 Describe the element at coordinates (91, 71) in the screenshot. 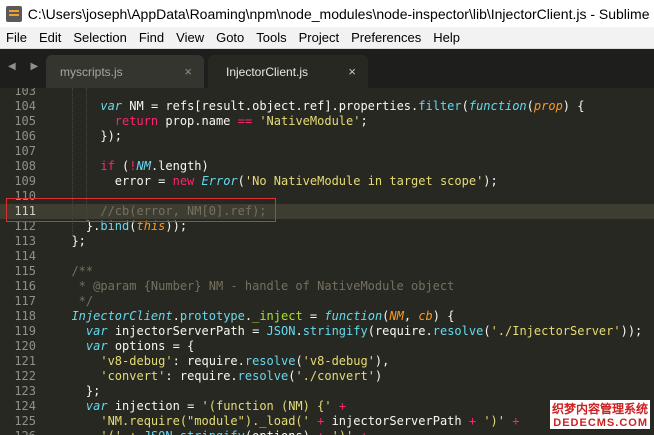

I see `tab-label: myscripts.js` at that location.